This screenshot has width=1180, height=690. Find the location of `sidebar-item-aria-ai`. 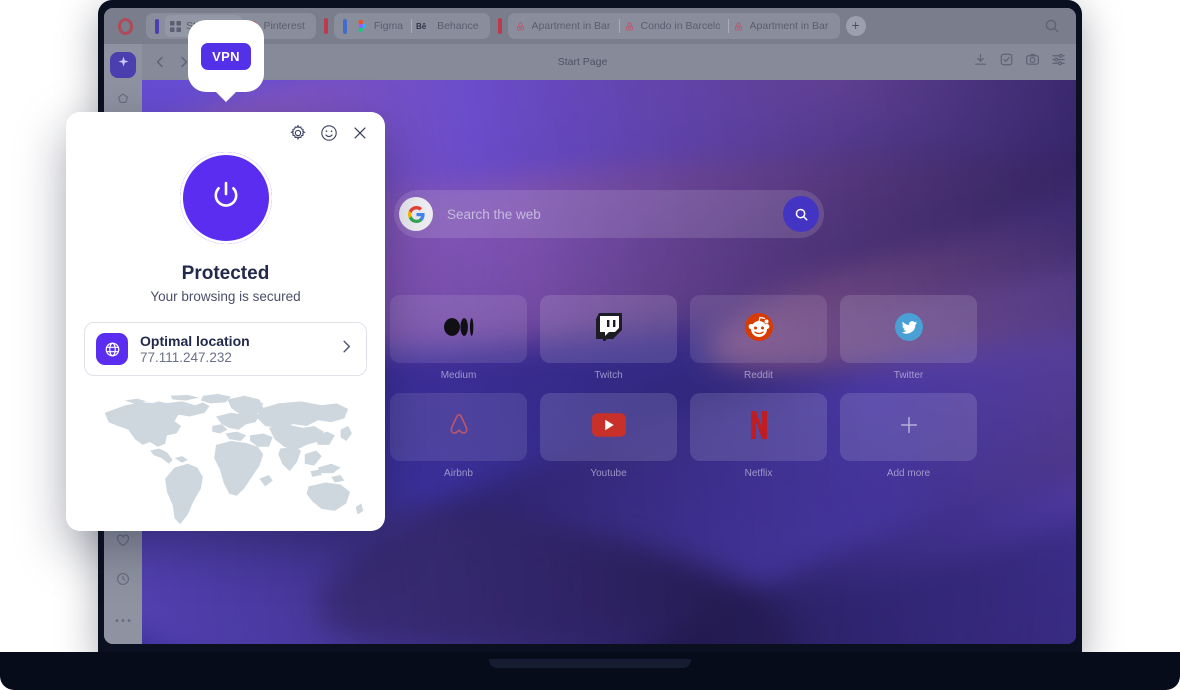

sidebar-item-aria-ai is located at coordinates (123, 65).